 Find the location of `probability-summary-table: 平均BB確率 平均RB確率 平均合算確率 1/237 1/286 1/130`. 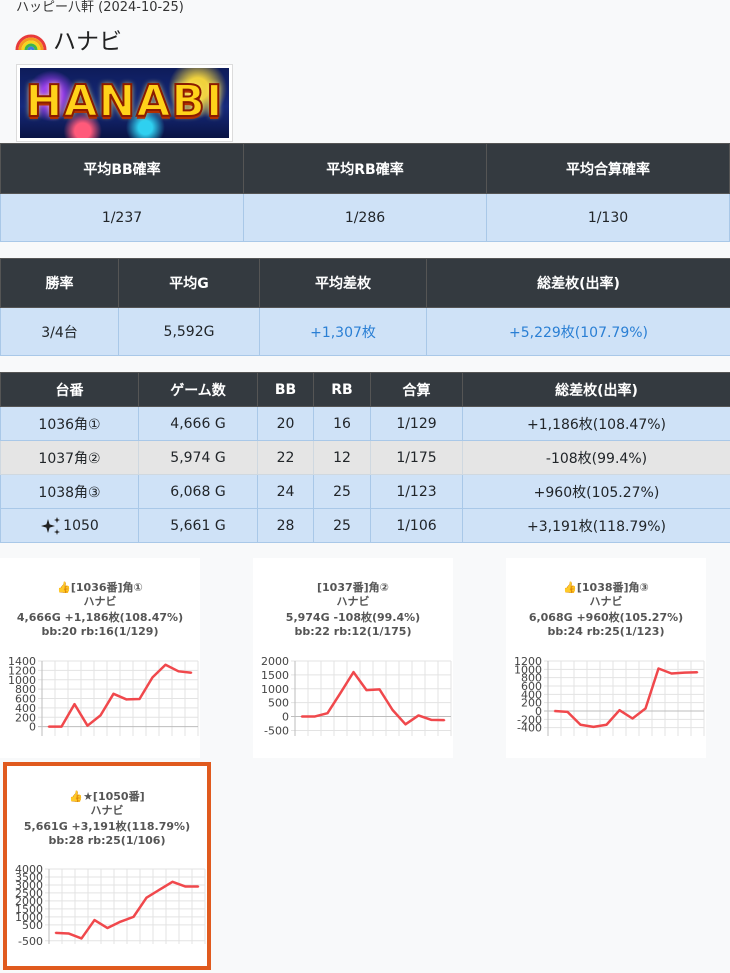

probability-summary-table: 平均BB確率 平均RB確率 平均合算確率 1/237 1/286 1/130 is located at coordinates (365, 192).